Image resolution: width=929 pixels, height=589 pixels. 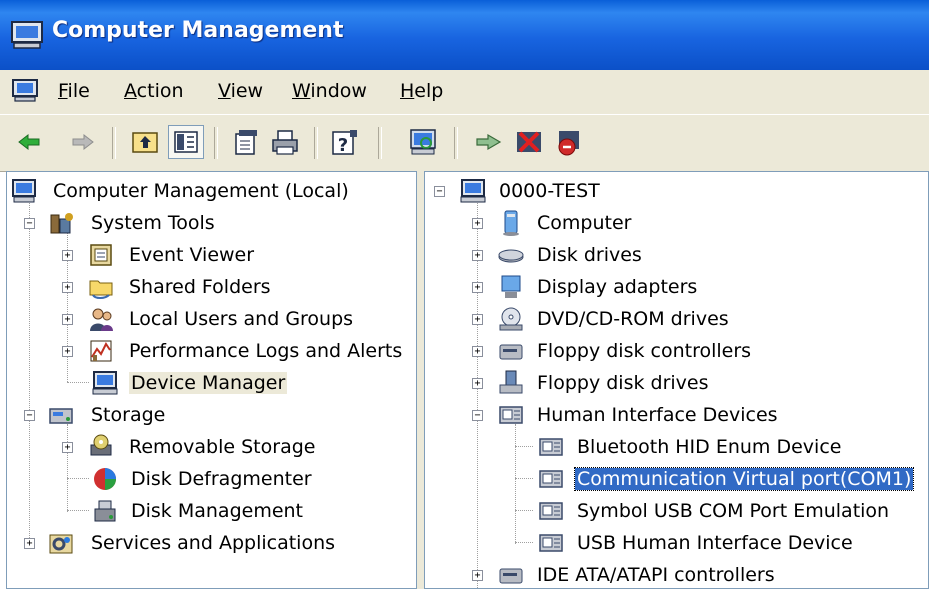 I want to click on device-item-communication-virtual-port: Communication Virtual port(COM1), so click(x=675, y=479).